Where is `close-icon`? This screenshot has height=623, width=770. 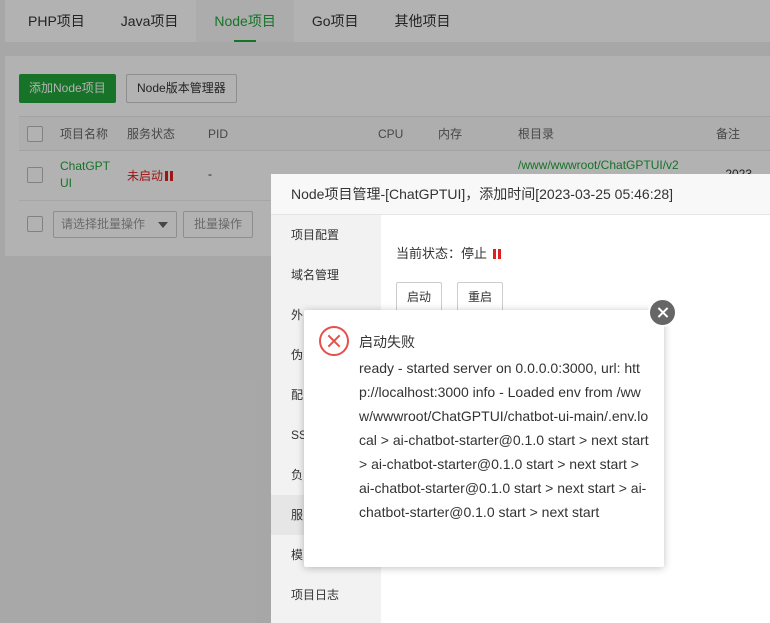
close-icon is located at coordinates (662, 312).